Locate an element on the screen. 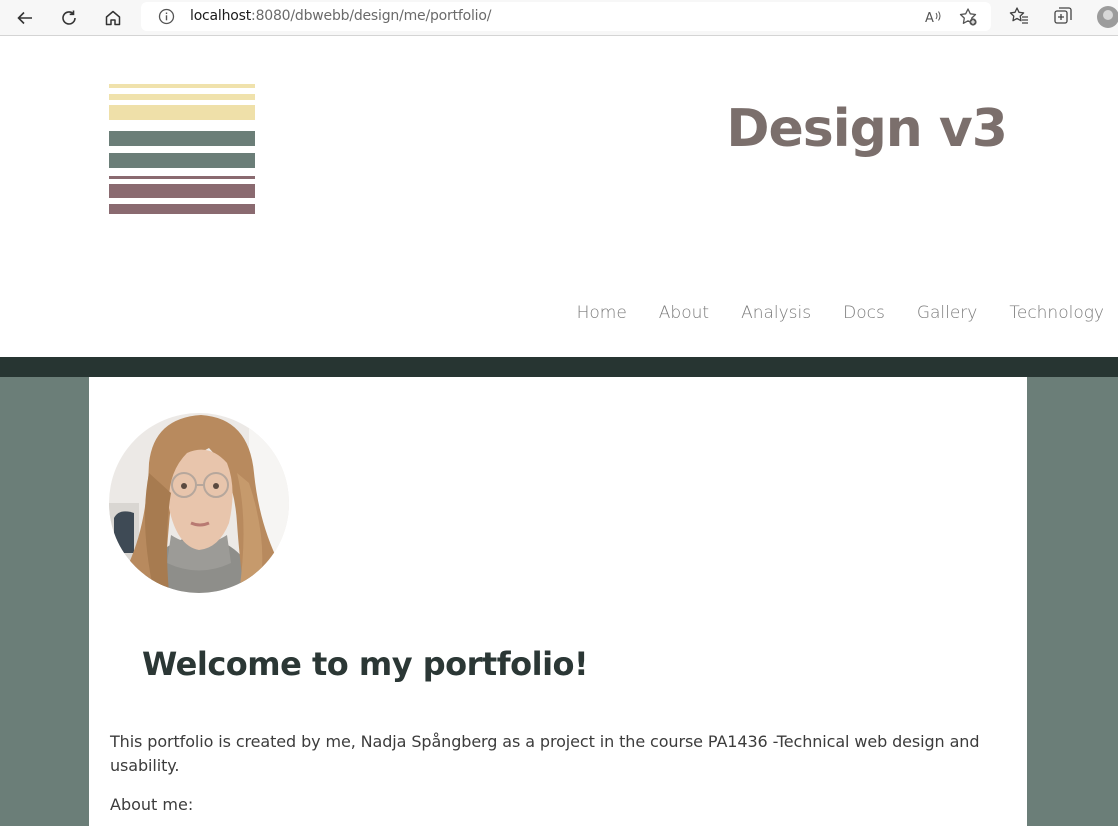 The height and width of the screenshot is (826, 1118). url-host: localhost is located at coordinates (221, 16).